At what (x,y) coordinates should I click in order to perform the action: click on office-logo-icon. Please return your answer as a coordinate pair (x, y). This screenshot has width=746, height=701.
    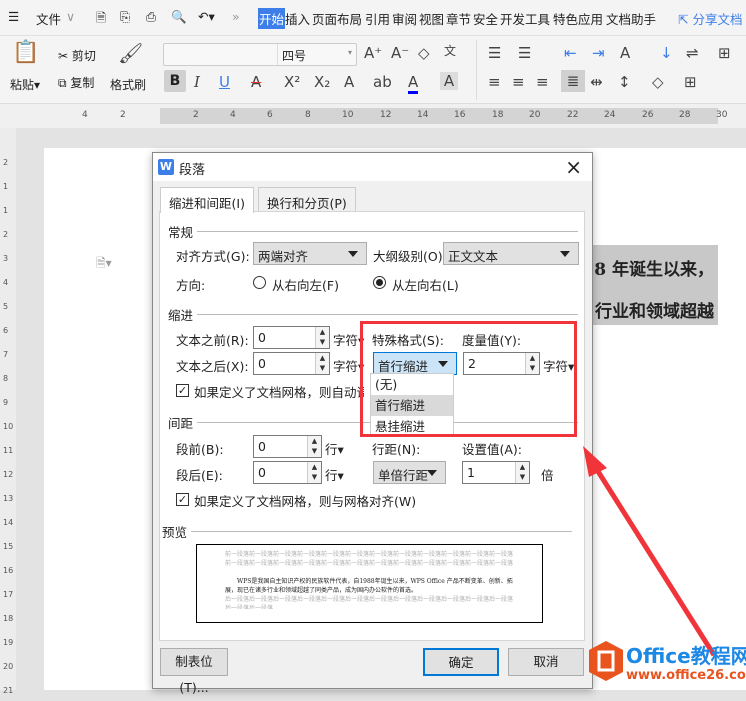
    Looking at the image, I should click on (606, 661).